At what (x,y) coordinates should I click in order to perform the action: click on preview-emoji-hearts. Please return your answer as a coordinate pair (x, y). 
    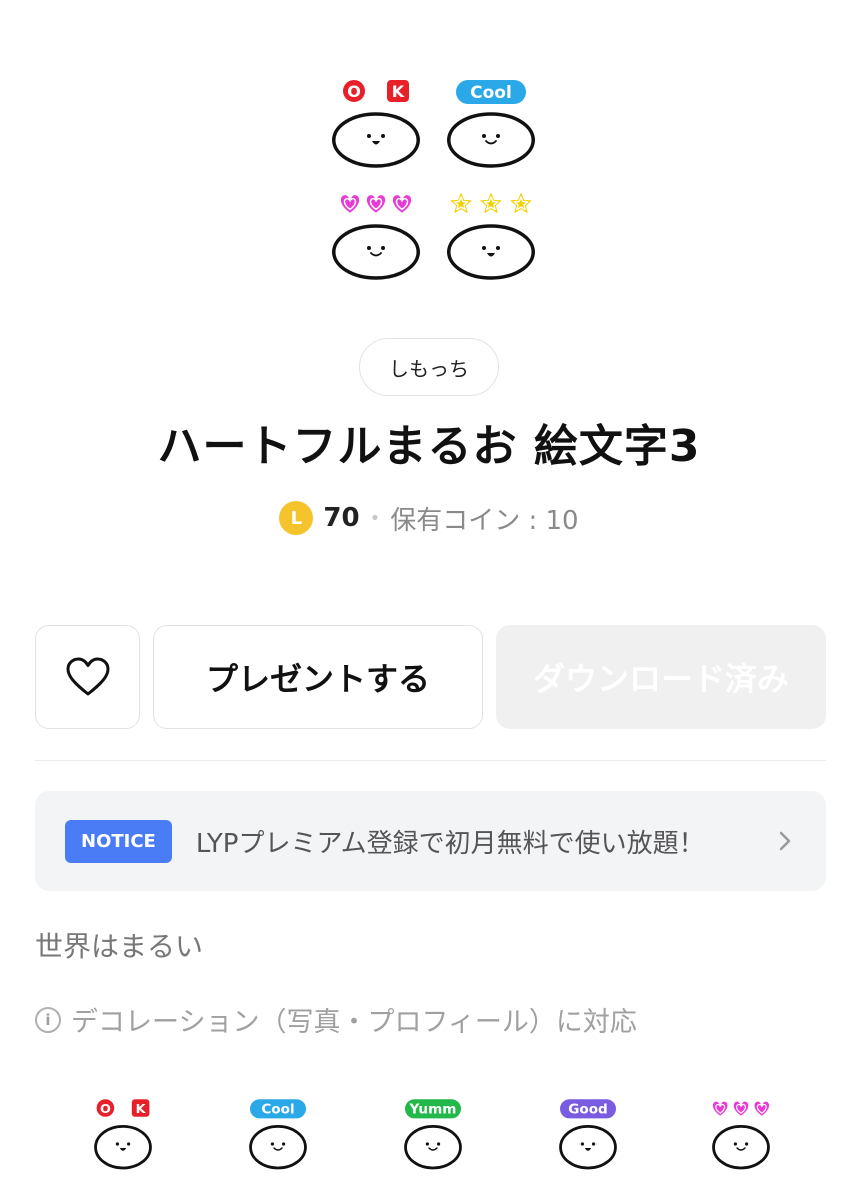
    Looking at the image, I should click on (741, 1136).